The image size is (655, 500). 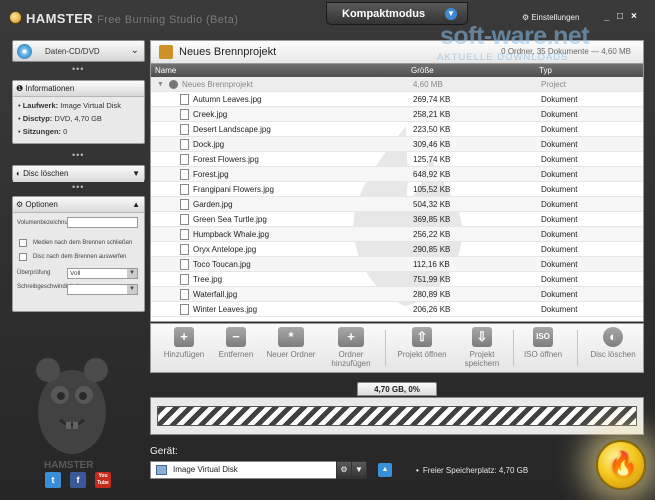 I want to click on disc-icon, so click(x=24, y=51).